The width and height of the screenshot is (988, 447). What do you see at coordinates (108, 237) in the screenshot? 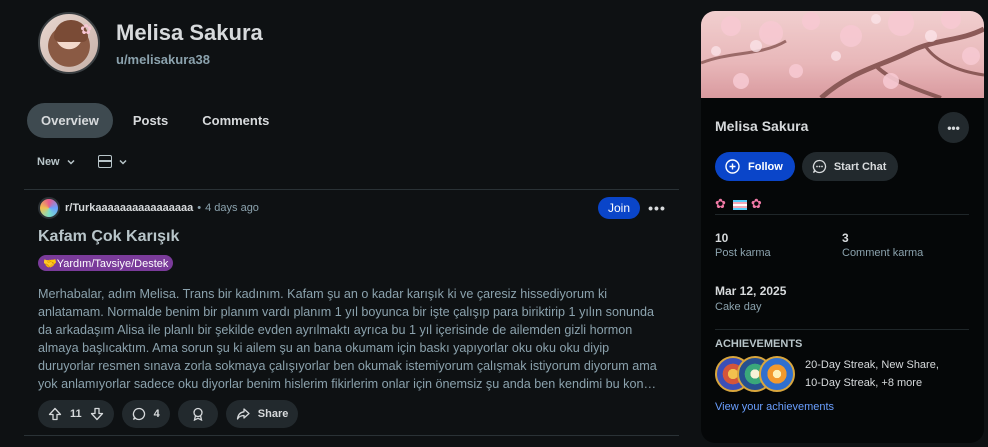
I see `post-title: Kafam Çok Karışık` at bounding box center [108, 237].